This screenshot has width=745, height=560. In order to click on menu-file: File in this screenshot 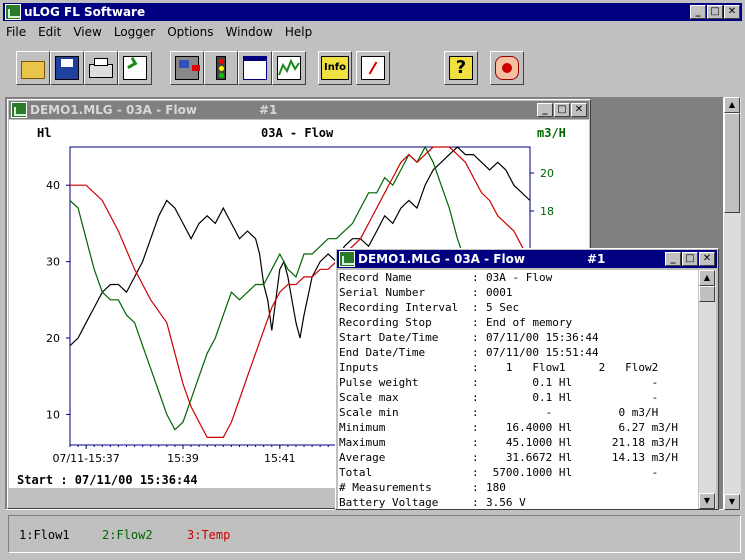, I will do `click(16, 33)`.